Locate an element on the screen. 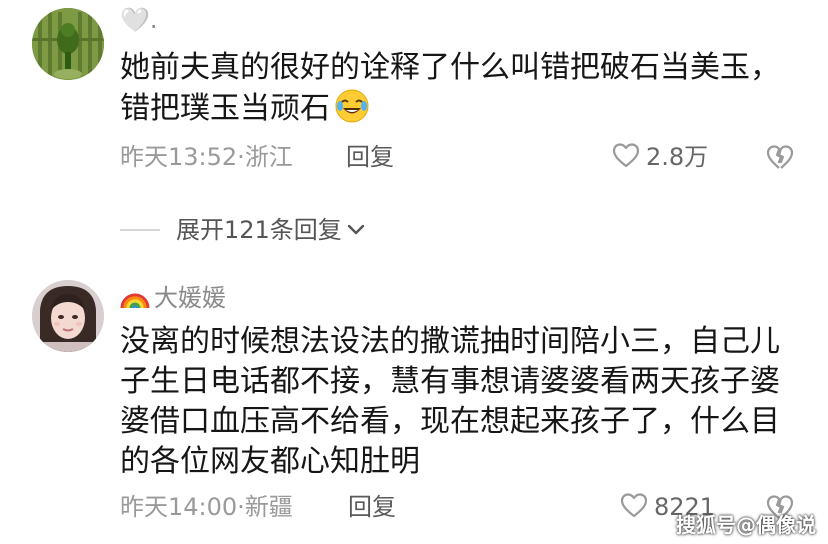 The width and height of the screenshot is (828, 544). comment-text: 她前夫真的很好的诠释了什么叫错把破石当美玉， 错把璞玉当顽石 is located at coordinates (460, 91).